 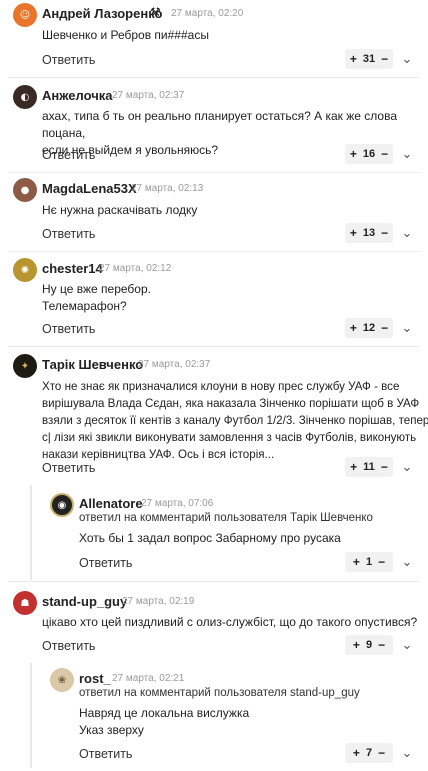 I want to click on vote-control: + 9 −, so click(x=369, y=645).